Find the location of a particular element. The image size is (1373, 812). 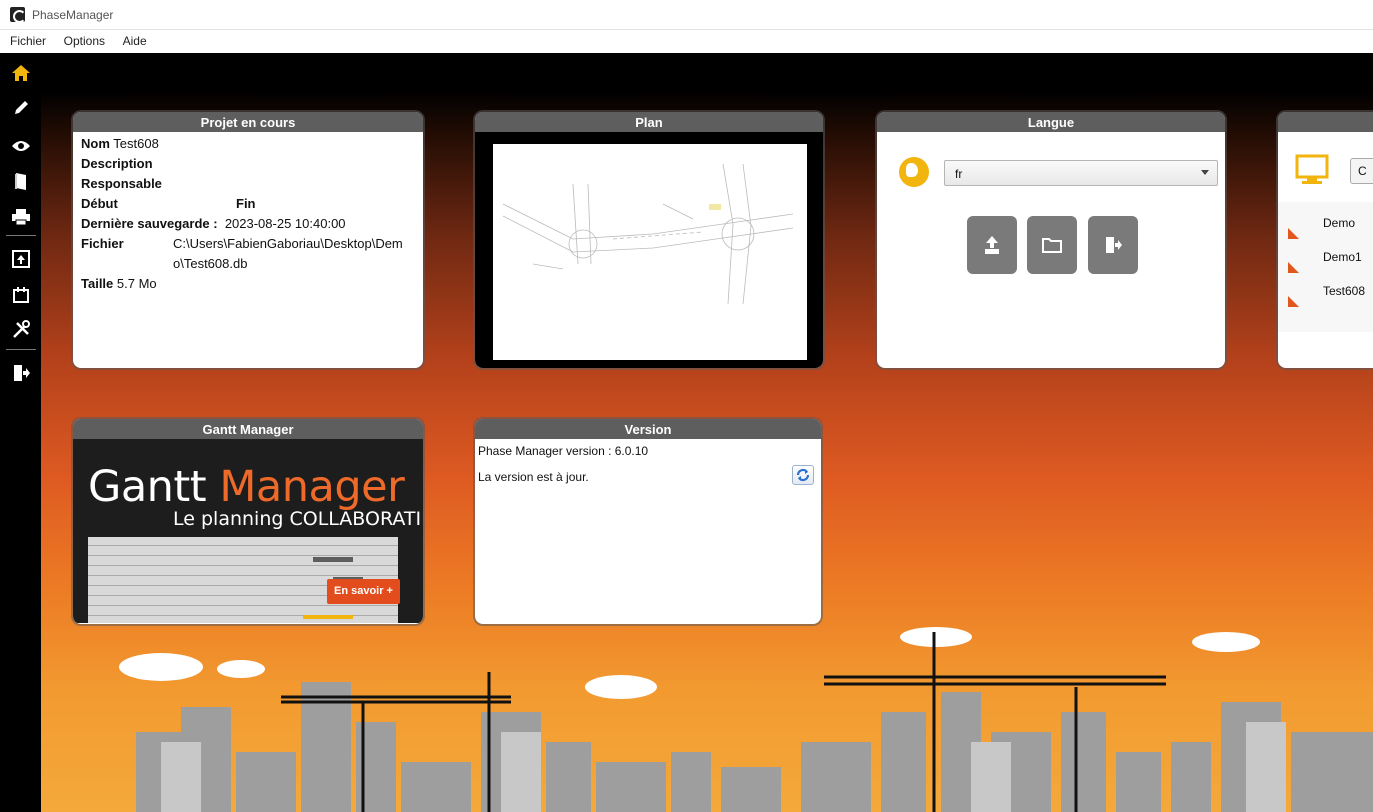

size-label: Taille is located at coordinates (97, 283).